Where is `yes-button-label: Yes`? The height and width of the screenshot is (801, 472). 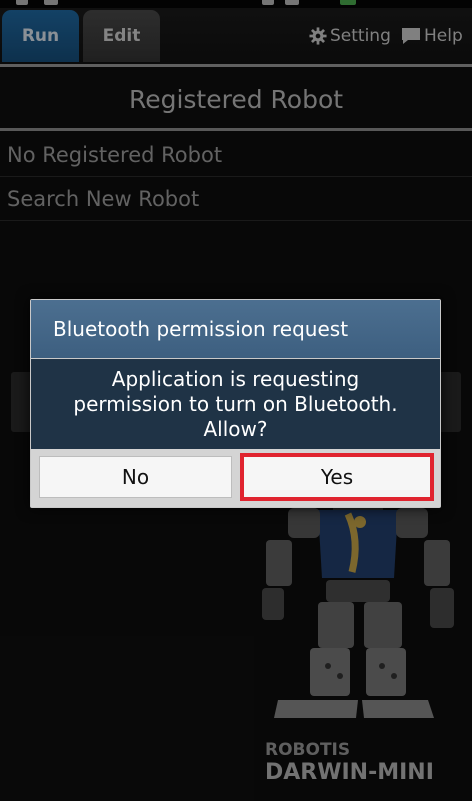 yes-button-label: Yes is located at coordinates (337, 477).